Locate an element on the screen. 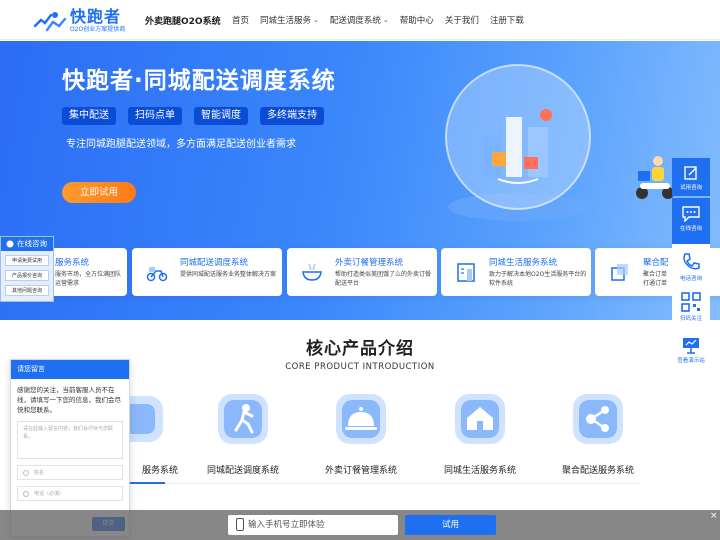 The width and height of the screenshot is (720, 540). home-icon is located at coordinates (480, 419).